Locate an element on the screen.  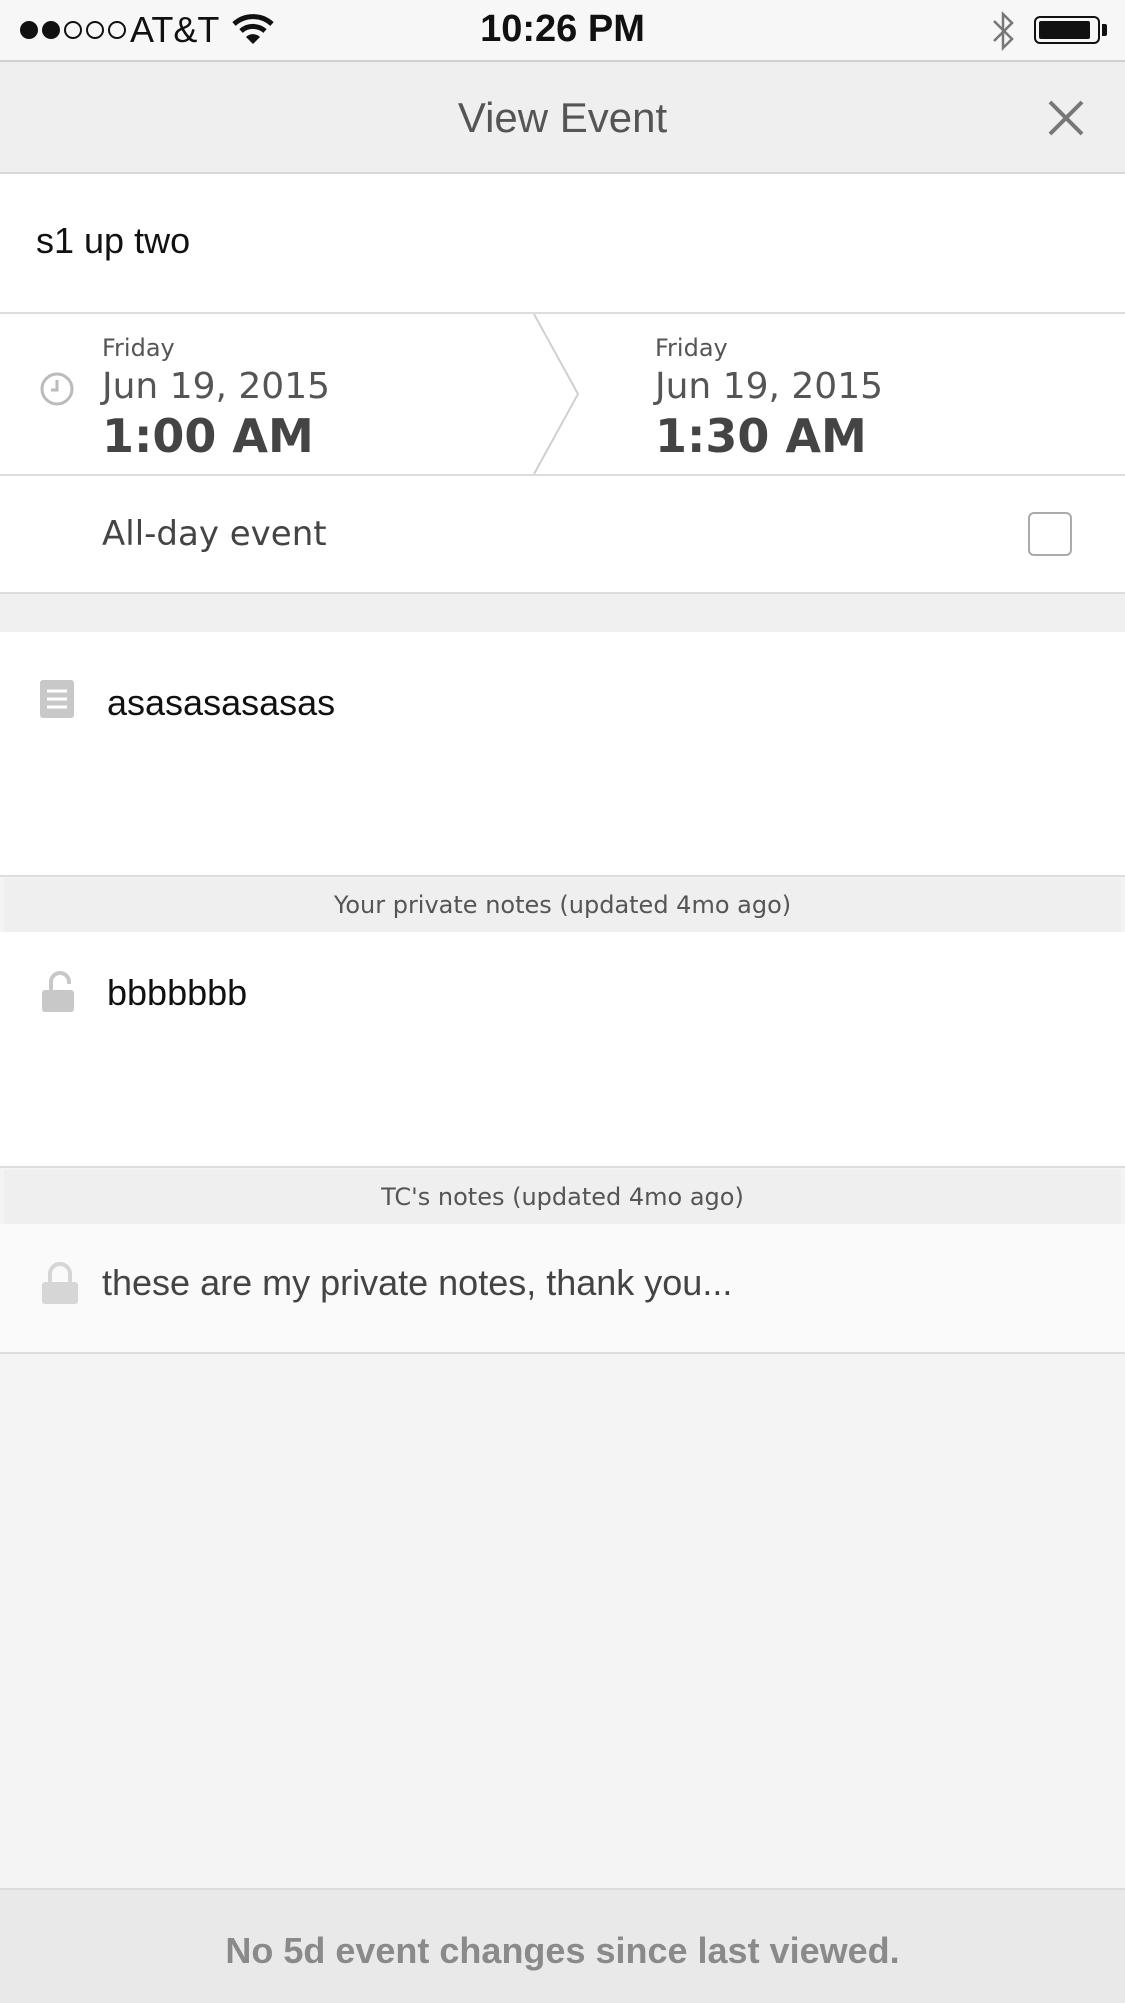
start-date: Jun 19, 2015 is located at coordinates (216, 386).